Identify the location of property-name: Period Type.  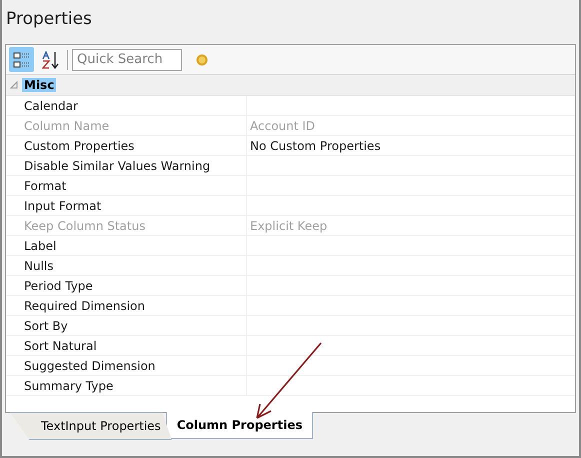
(126, 285).